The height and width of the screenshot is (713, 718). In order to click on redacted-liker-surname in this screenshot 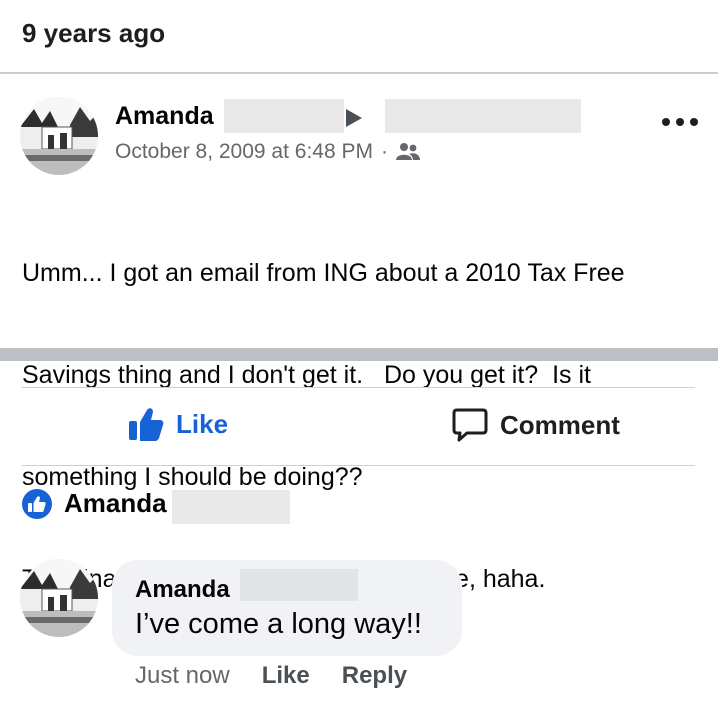, I will do `click(231, 507)`.